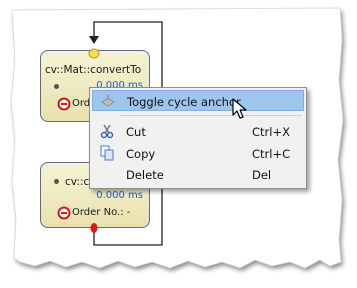  Describe the element at coordinates (81, 103) in the screenshot. I see `node-order-number: Ord` at that location.